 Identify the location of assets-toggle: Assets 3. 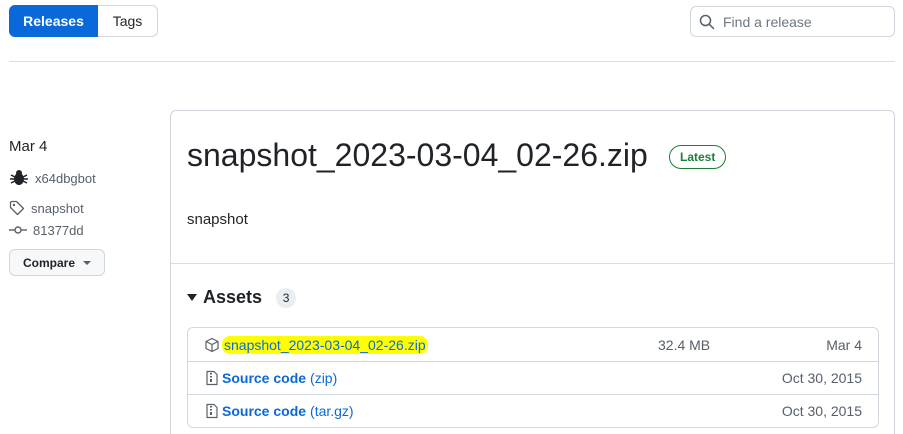
(242, 297).